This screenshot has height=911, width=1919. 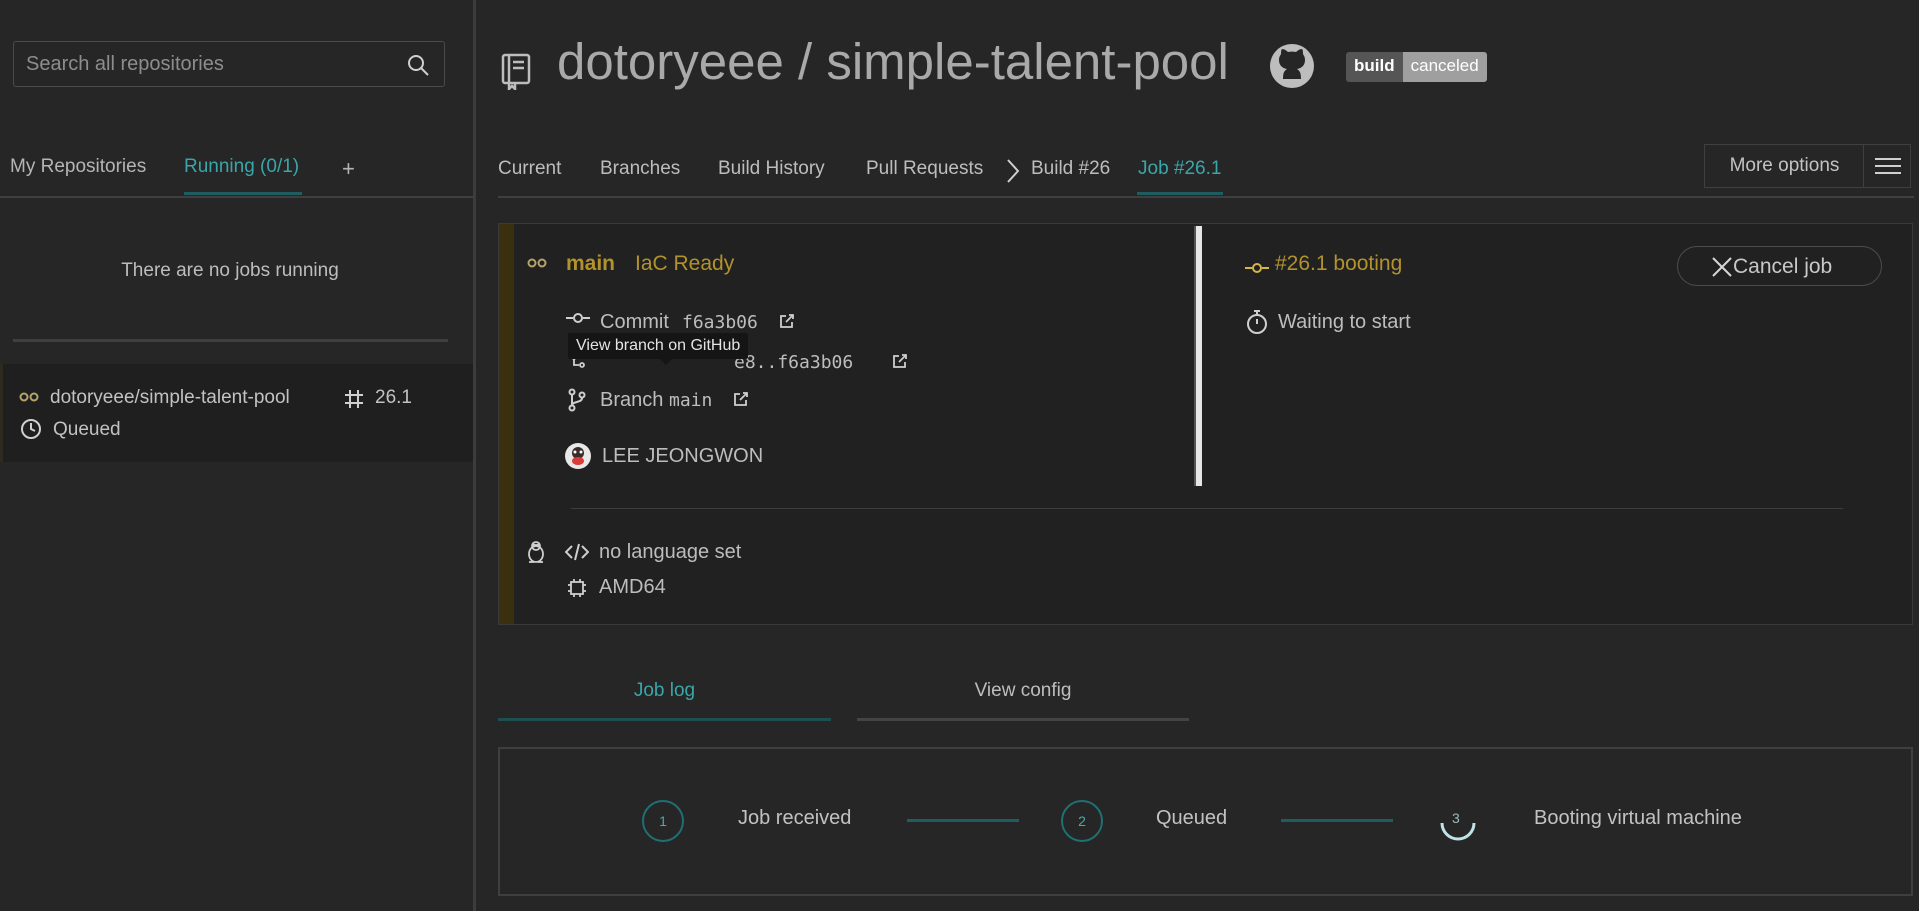 What do you see at coordinates (577, 552) in the screenshot?
I see `code-icon` at bounding box center [577, 552].